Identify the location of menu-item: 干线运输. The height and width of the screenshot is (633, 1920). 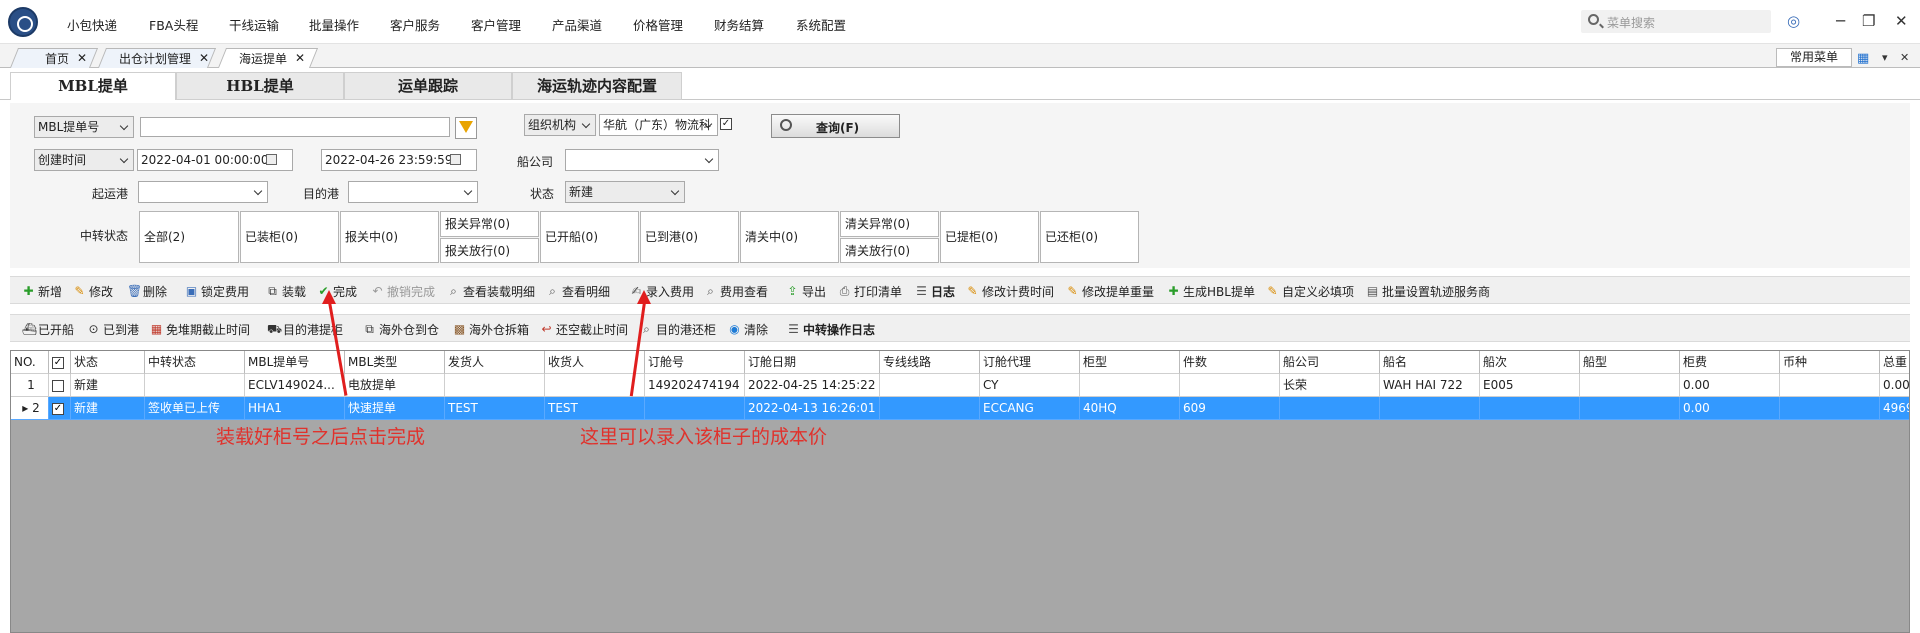
(254, 24).